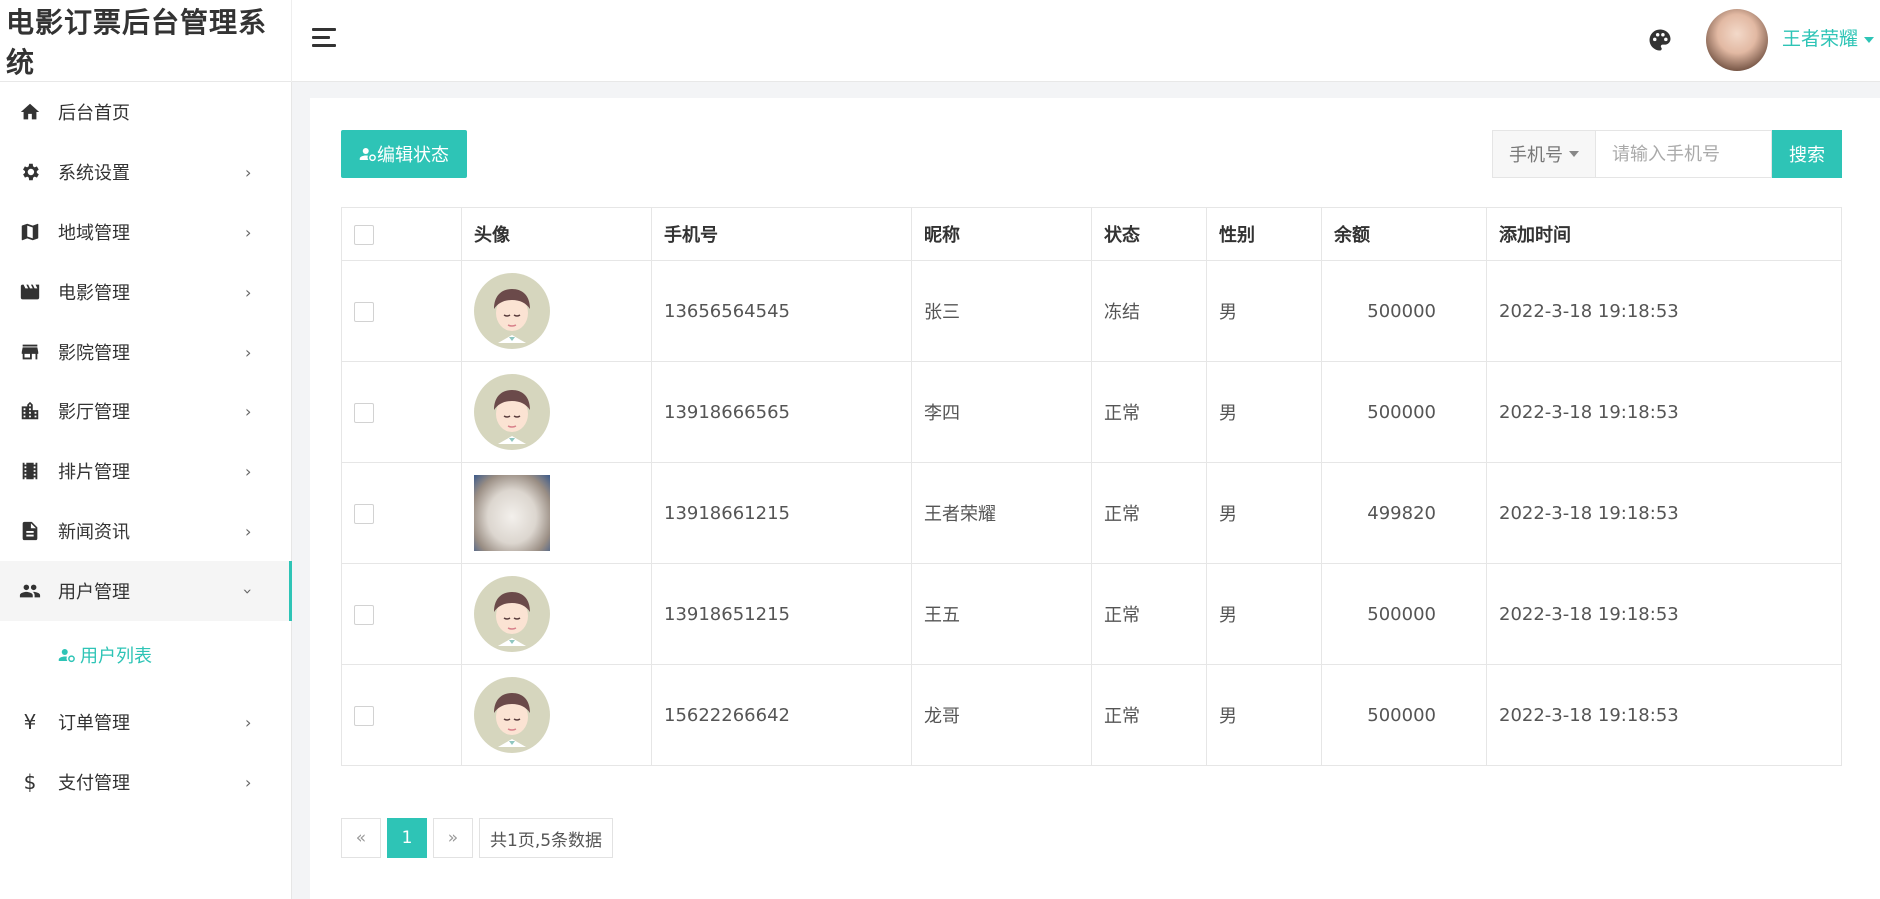 Image resolution: width=1880 pixels, height=899 pixels. What do you see at coordinates (477, 838) in the screenshot?
I see `pagination: « 1 » 共1页,5条数据` at bounding box center [477, 838].